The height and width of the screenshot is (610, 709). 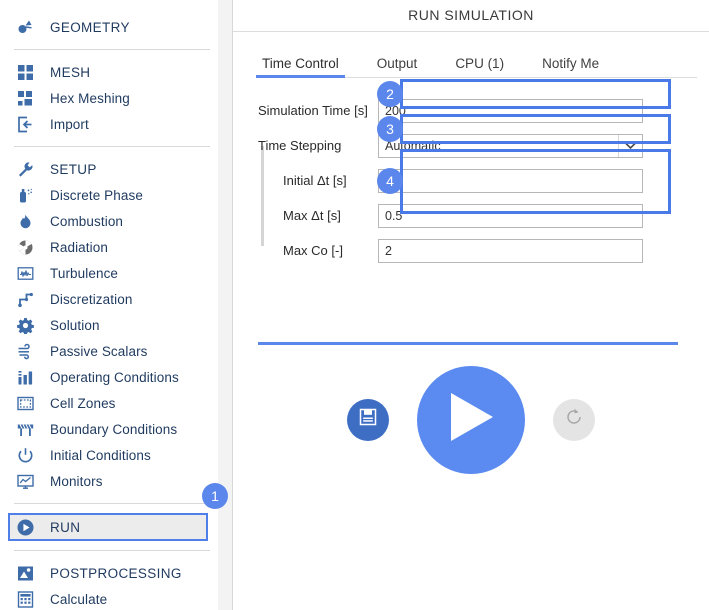 I want to click on sidebar-item-discrete-phase: Discrete Phase, so click(x=109, y=195).